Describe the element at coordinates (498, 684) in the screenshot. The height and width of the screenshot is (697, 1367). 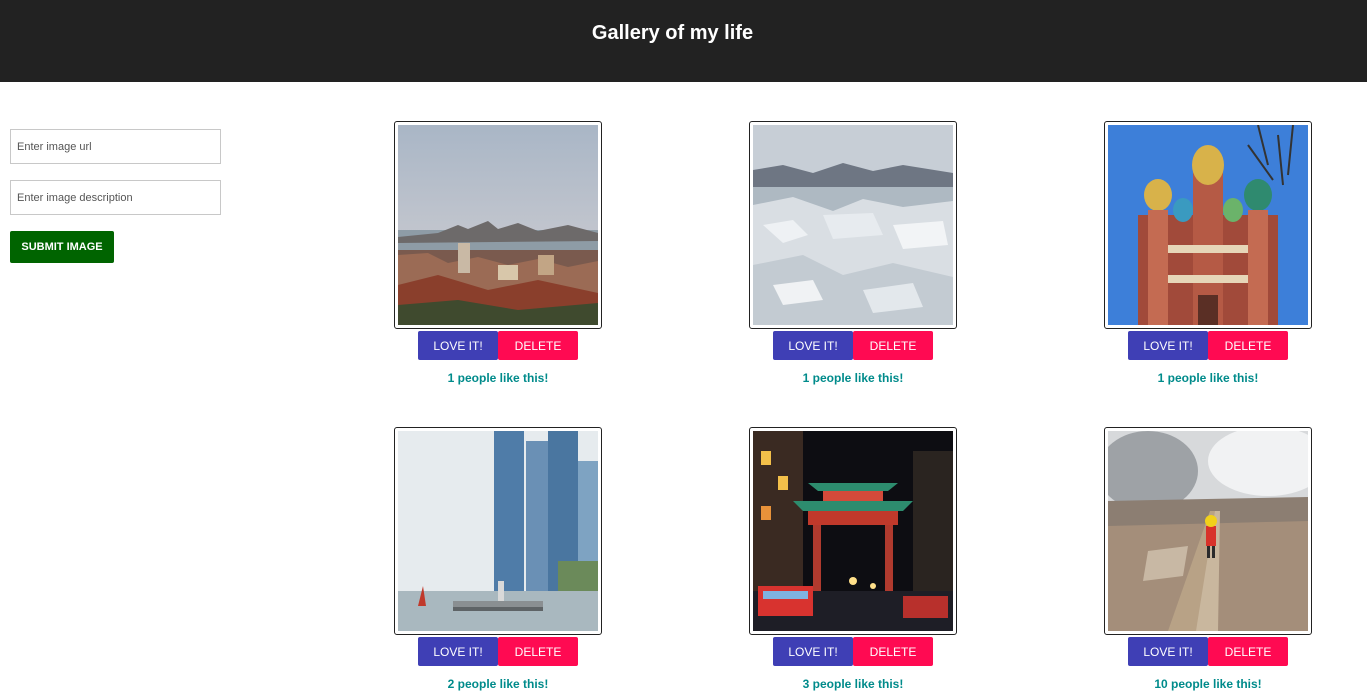
I see `likes-count: 2 people like this!` at that location.